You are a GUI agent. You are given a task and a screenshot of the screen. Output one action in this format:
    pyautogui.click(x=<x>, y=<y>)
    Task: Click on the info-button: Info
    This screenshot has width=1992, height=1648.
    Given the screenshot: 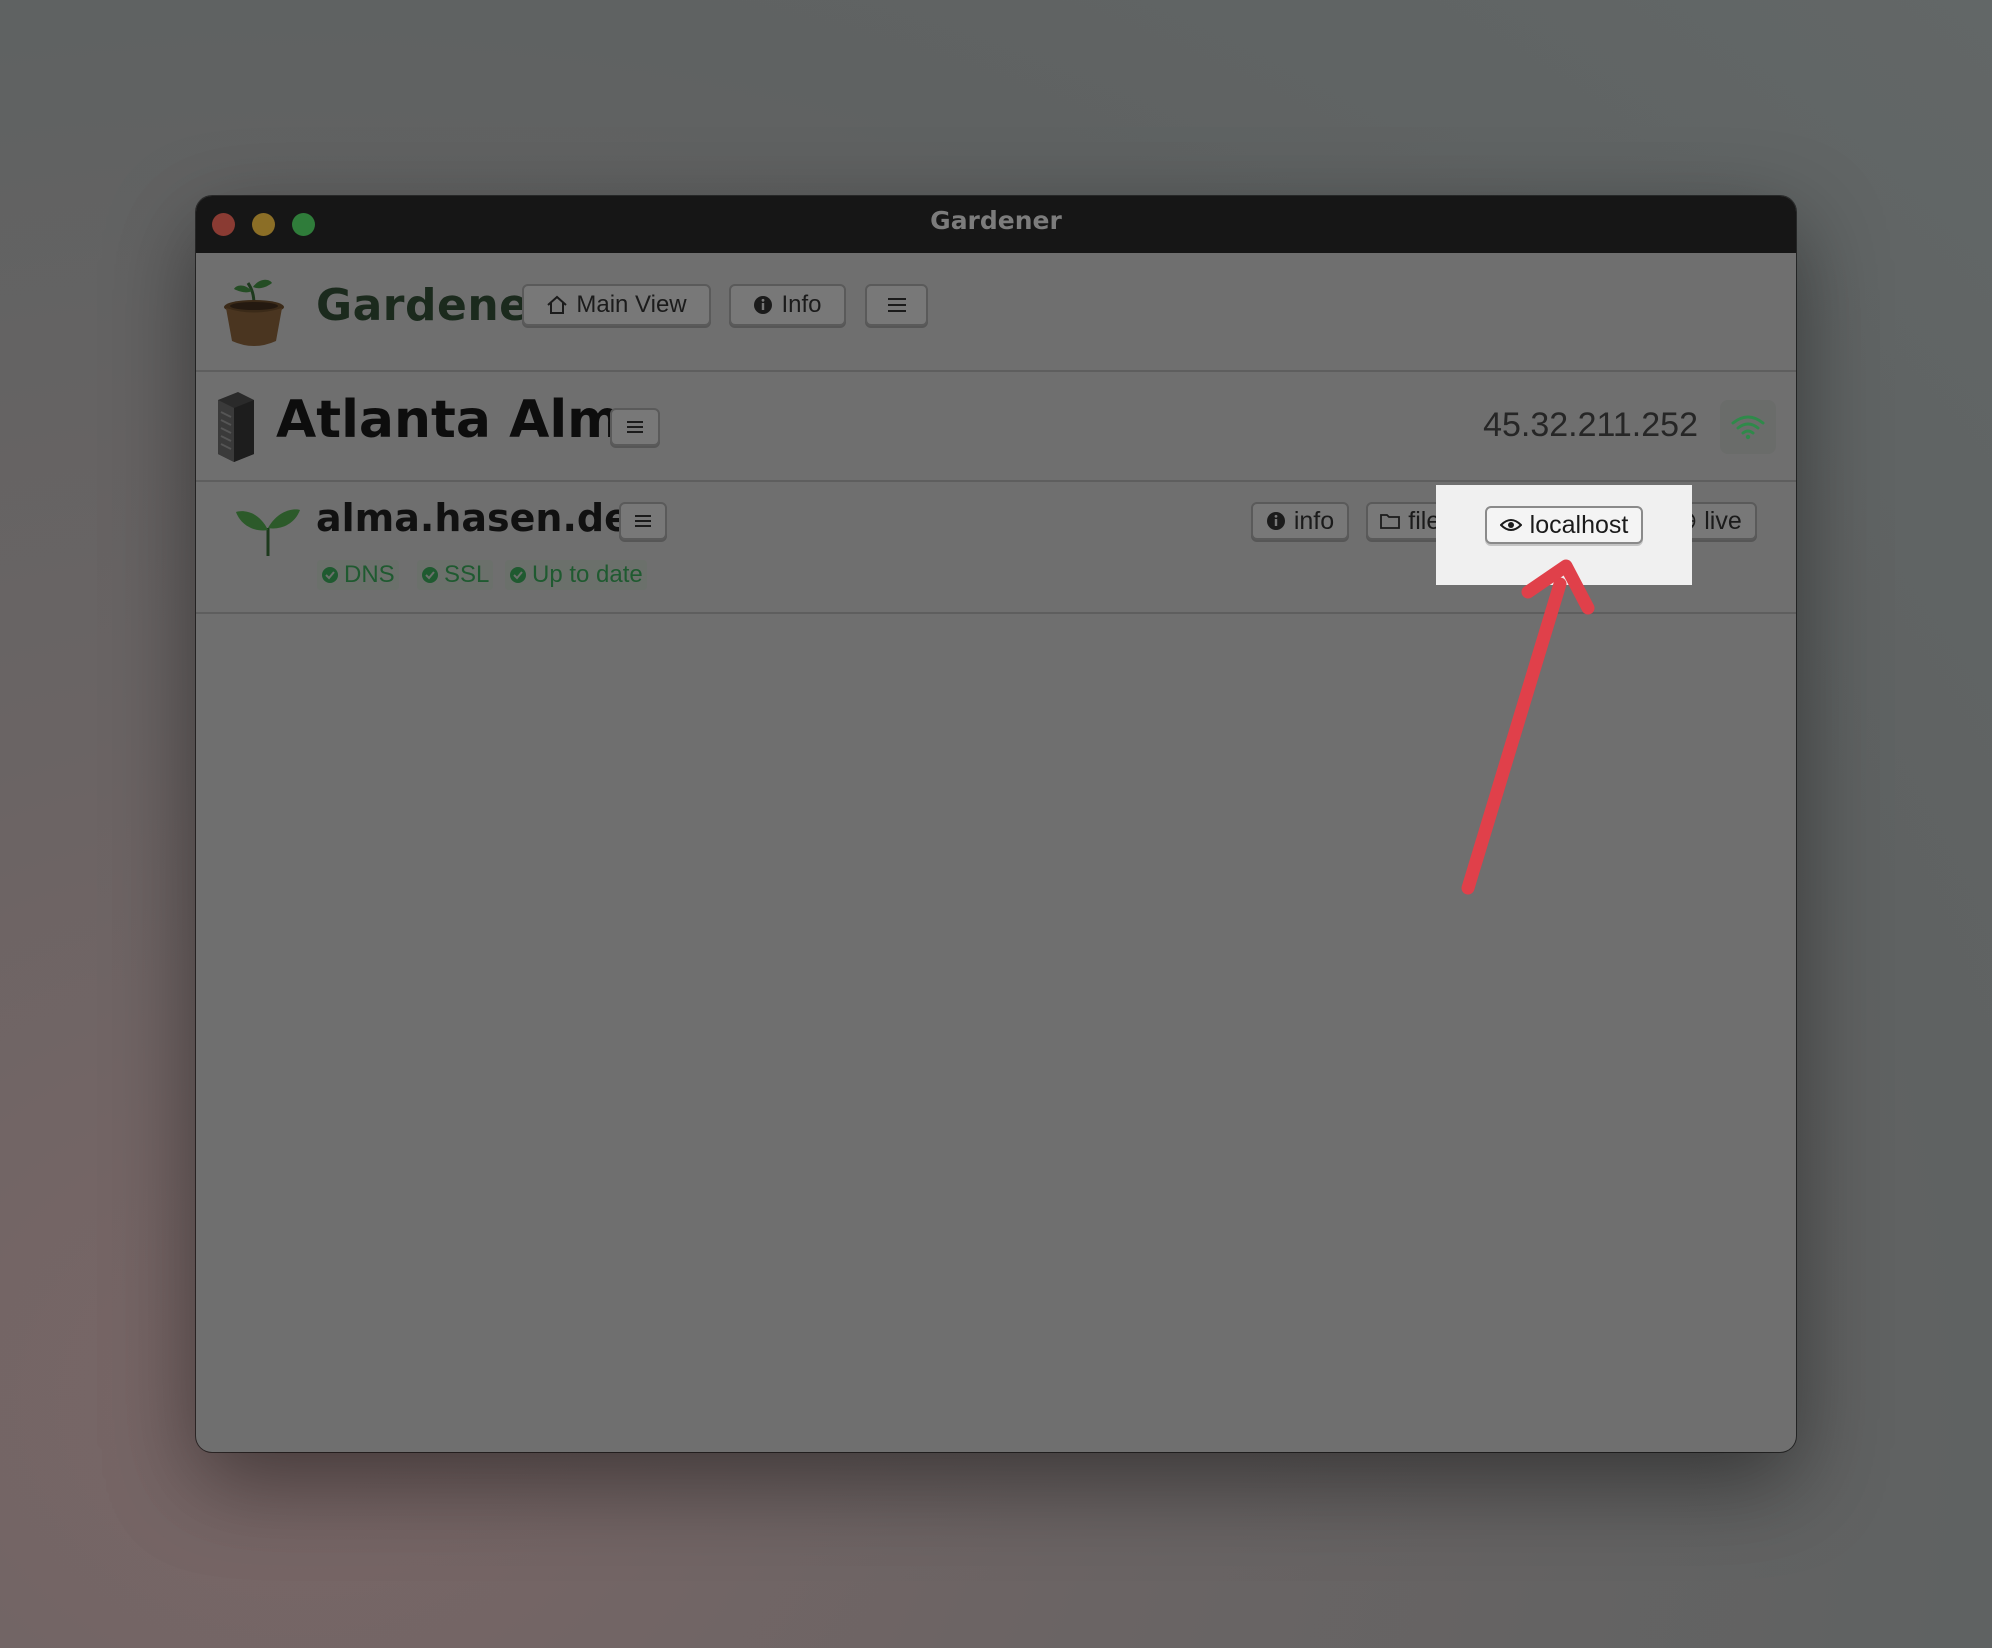 What is the action you would take?
    pyautogui.click(x=787, y=305)
    